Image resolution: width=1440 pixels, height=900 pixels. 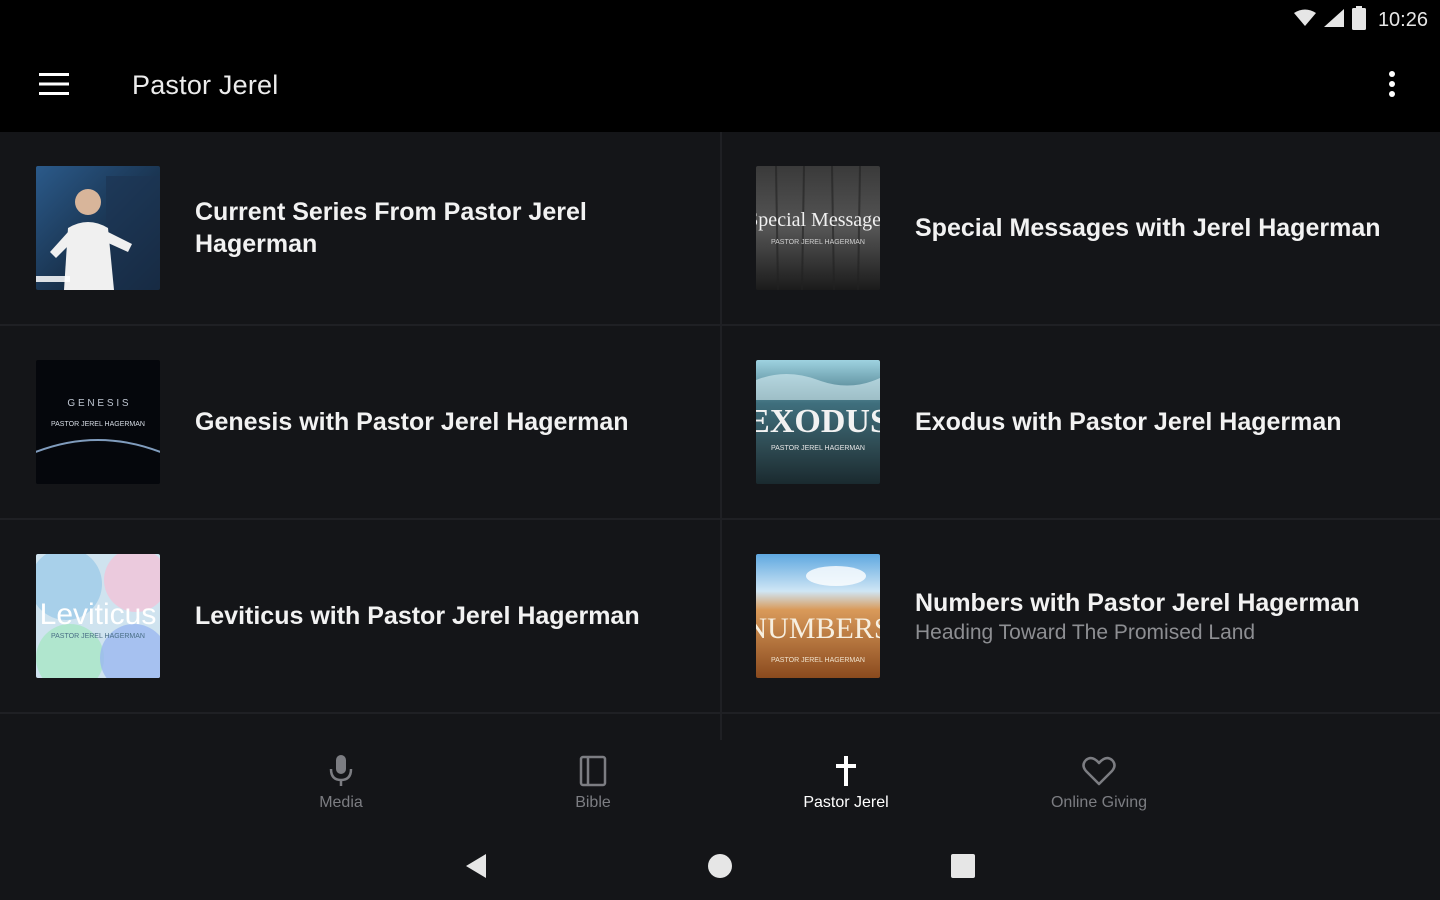 What do you see at coordinates (846, 802) in the screenshot?
I see `nav-label: Pastor Jerel` at bounding box center [846, 802].